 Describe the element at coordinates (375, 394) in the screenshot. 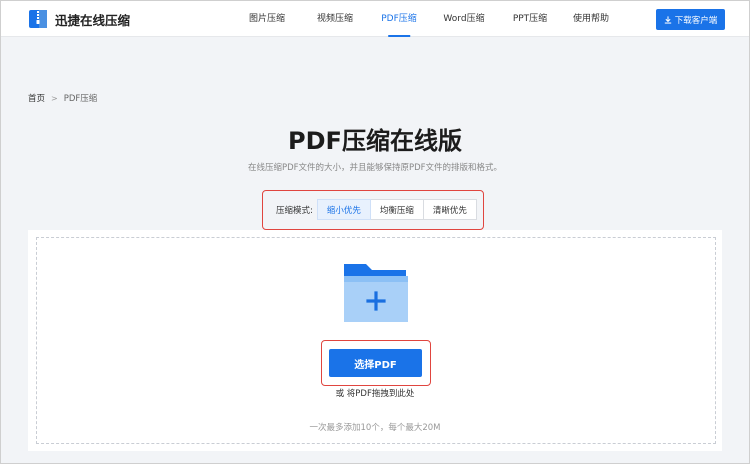

I see `drag-drop-hint: 或 将PDF拖拽到此处` at that location.